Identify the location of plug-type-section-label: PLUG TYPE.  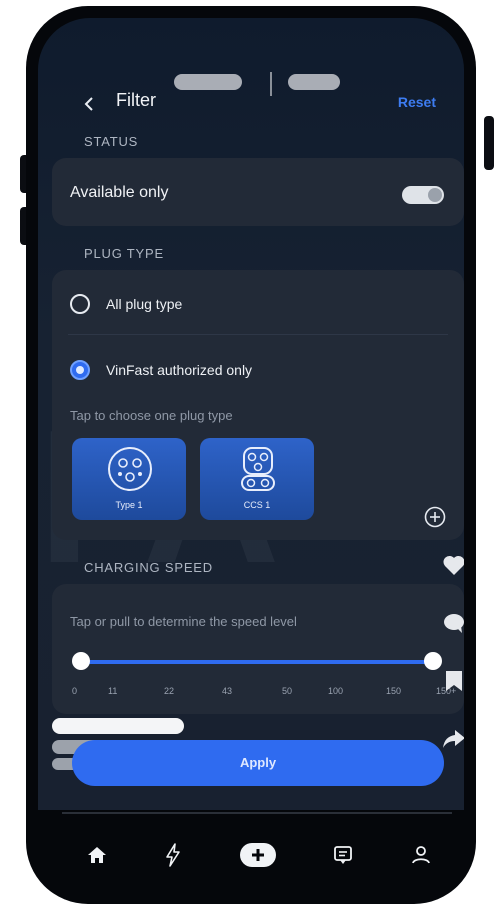
(124, 253).